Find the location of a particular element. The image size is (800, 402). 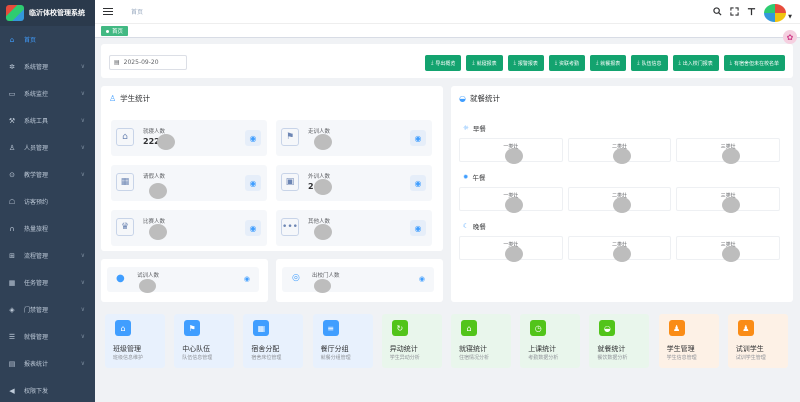

sidebar-item-1: ✲ 系统管理 ∨ is located at coordinates (47, 66).